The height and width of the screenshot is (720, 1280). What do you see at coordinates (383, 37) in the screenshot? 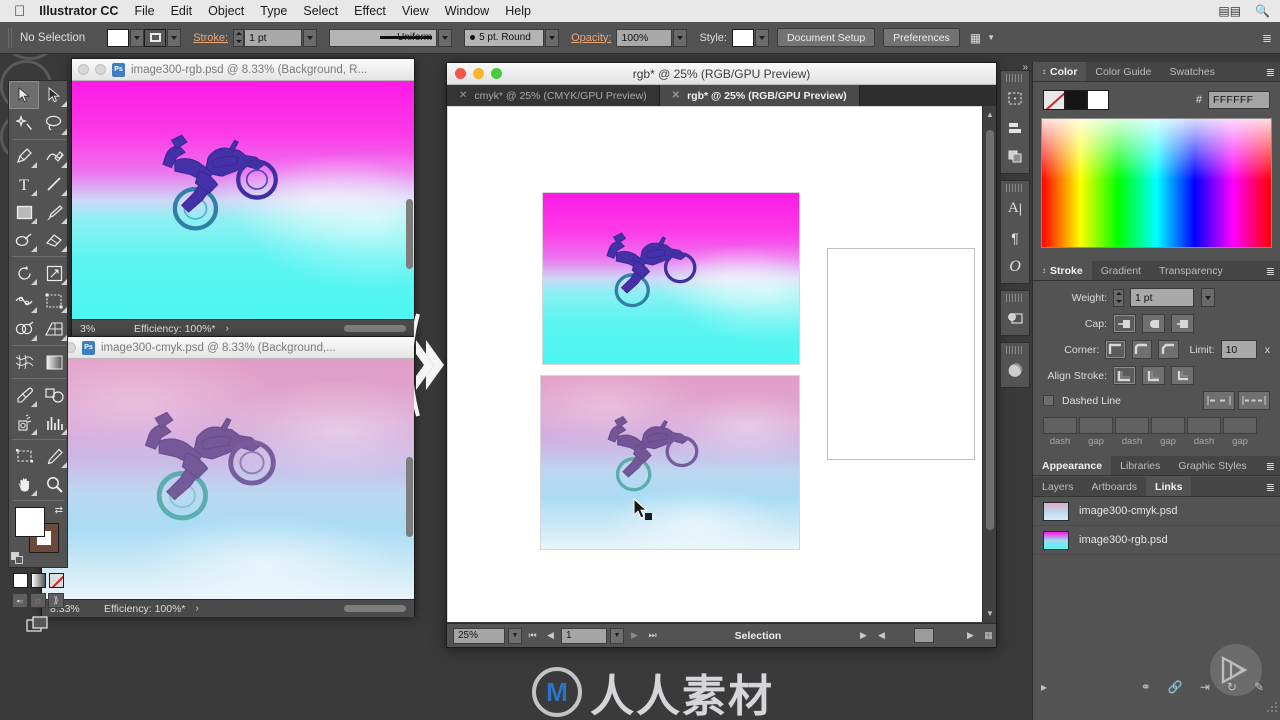
I see `stroke-profile-field: Uniform` at bounding box center [383, 37].